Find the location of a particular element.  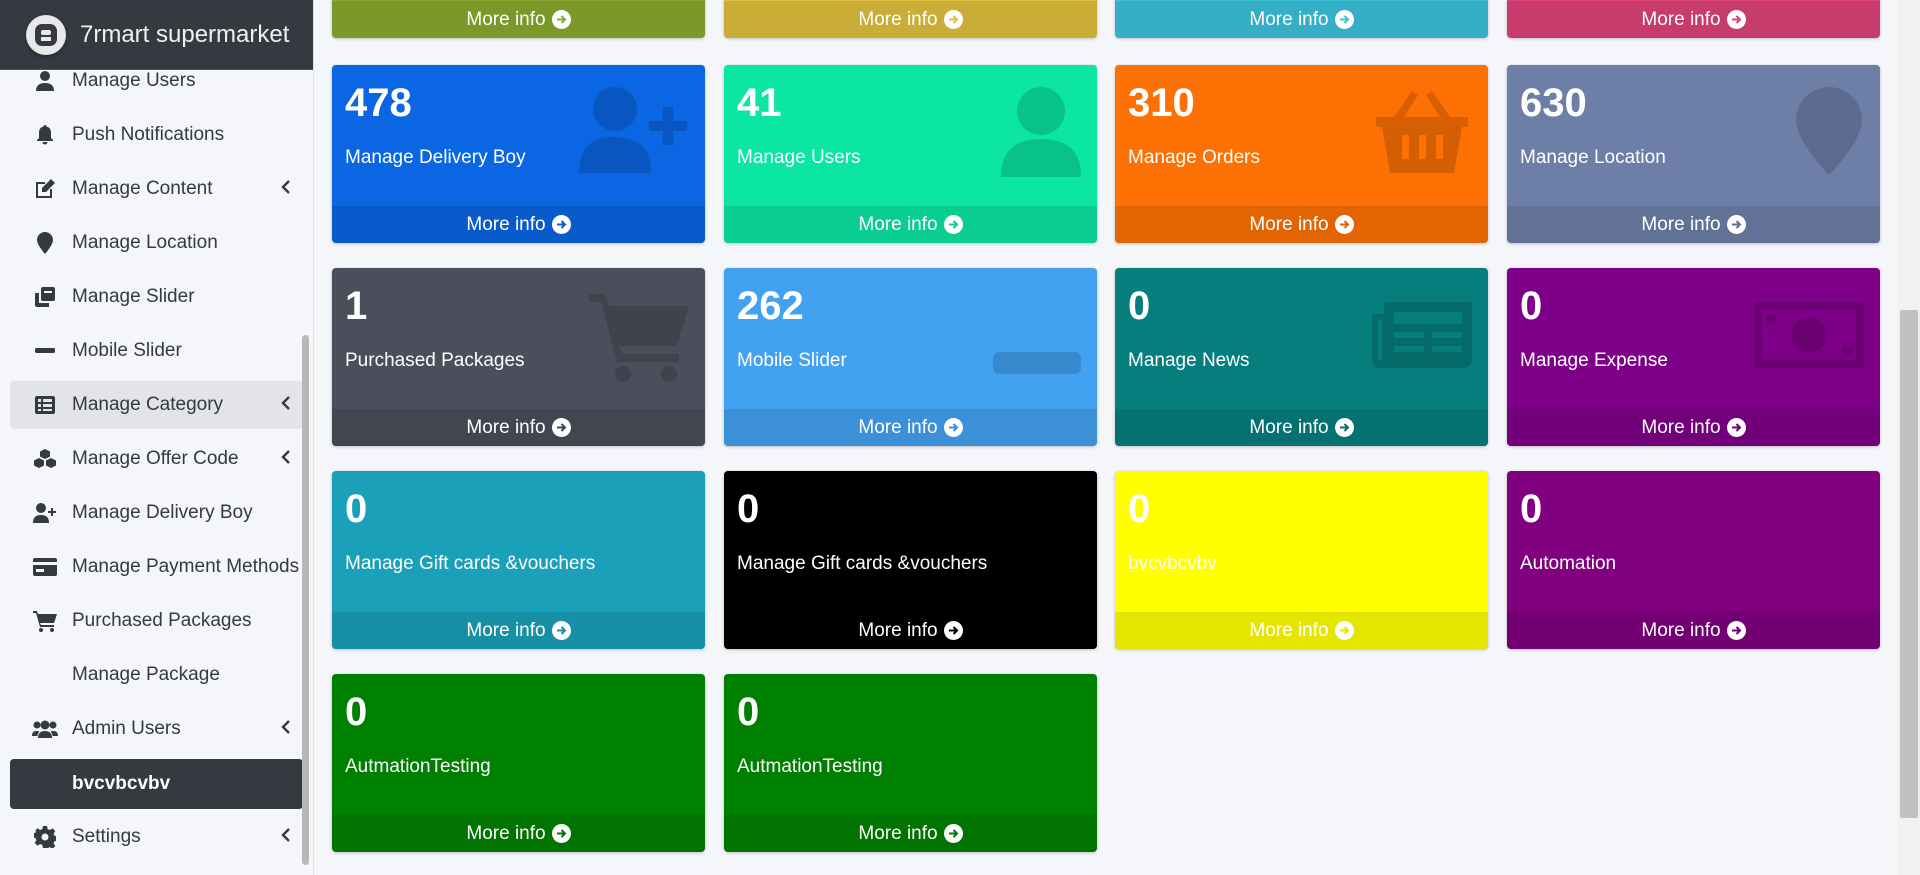

brand-link: 7rmart supermarket is located at coordinates (156, 35).